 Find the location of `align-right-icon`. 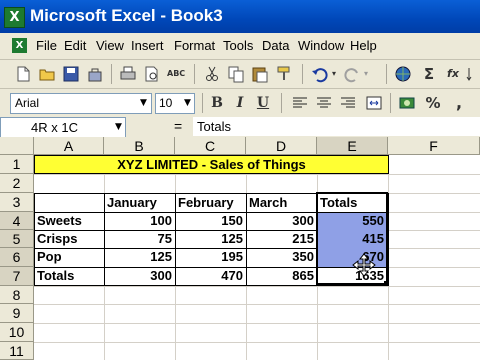

align-right-icon is located at coordinates (348, 103).